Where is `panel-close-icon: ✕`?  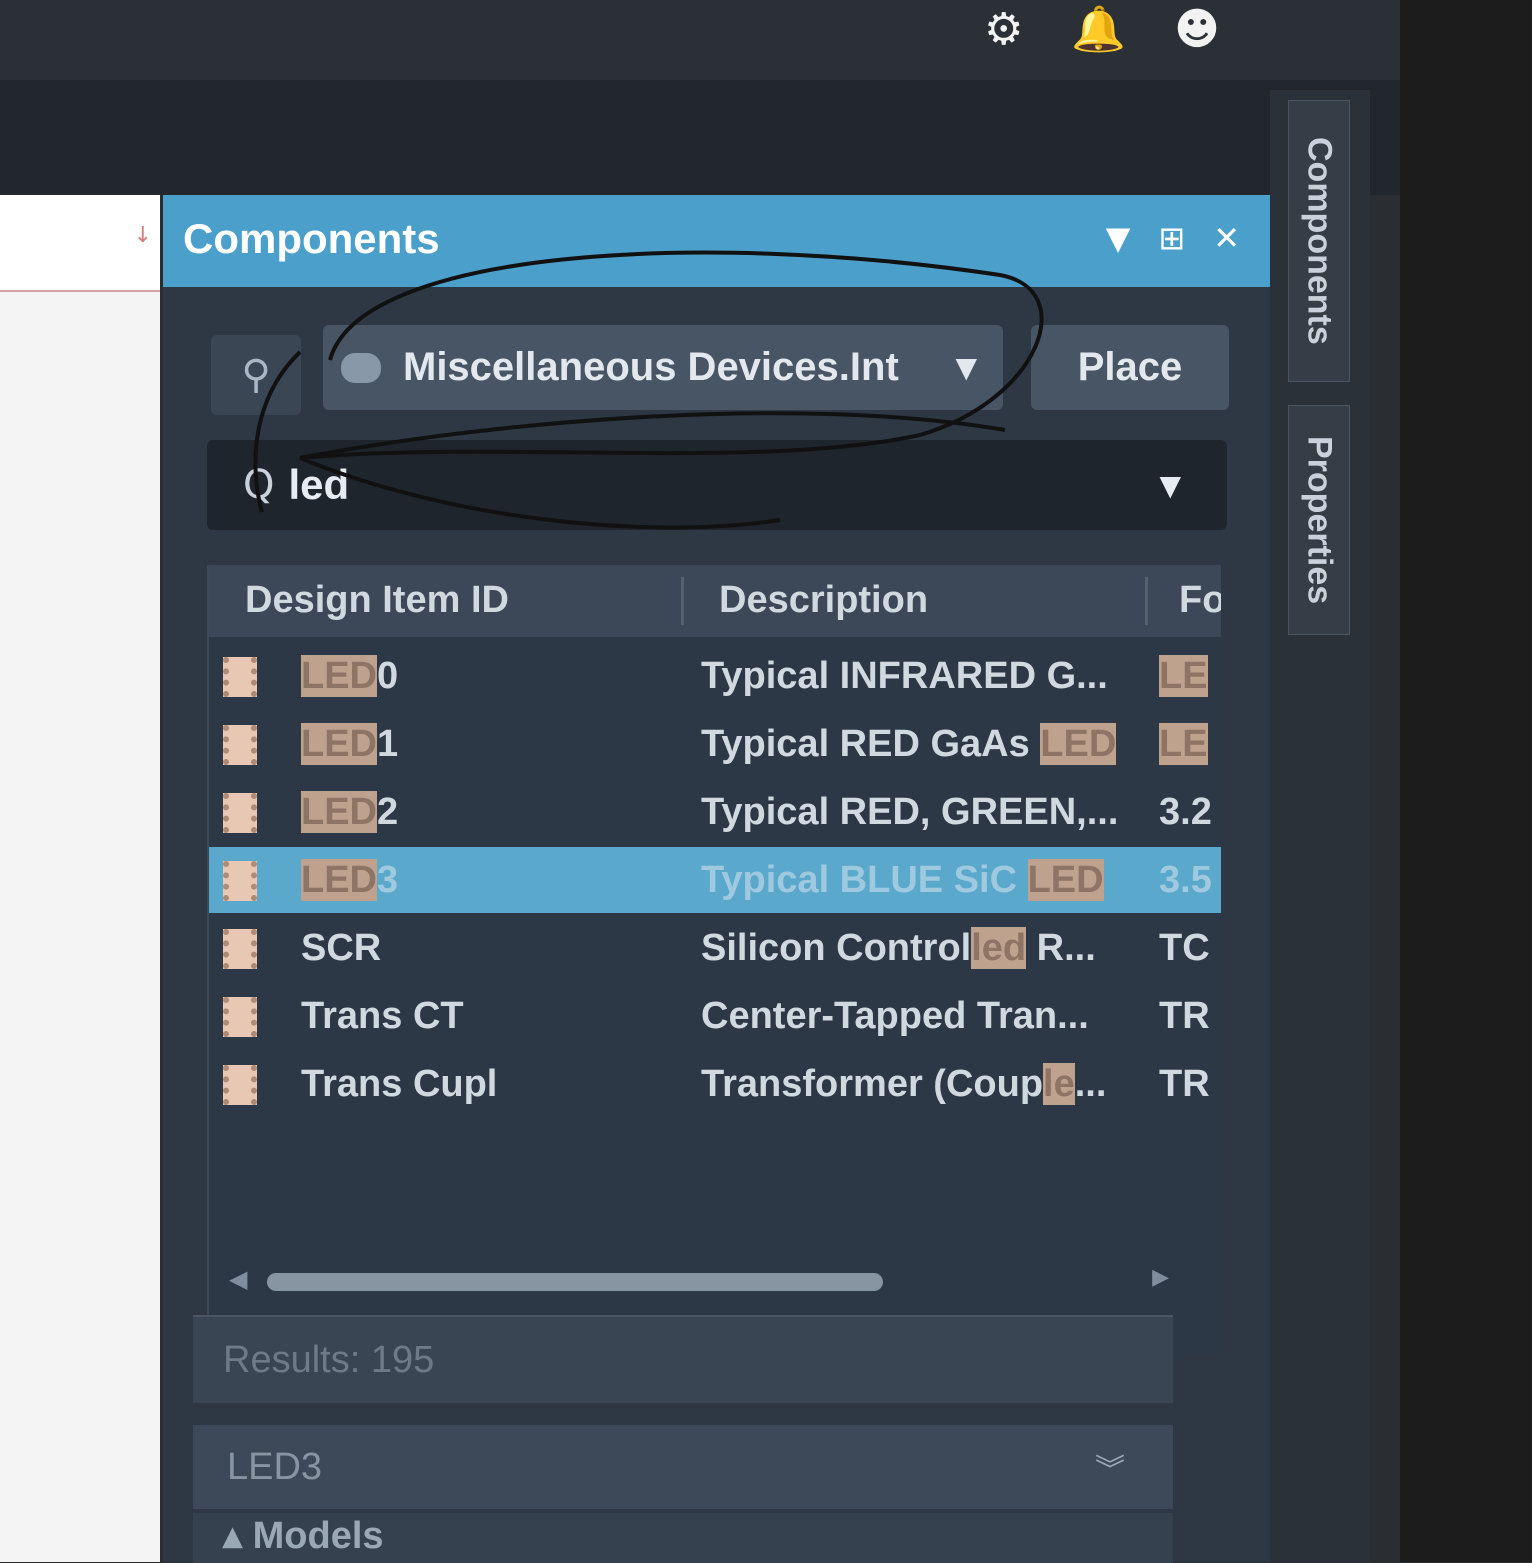
panel-close-icon: ✕ is located at coordinates (1226, 238).